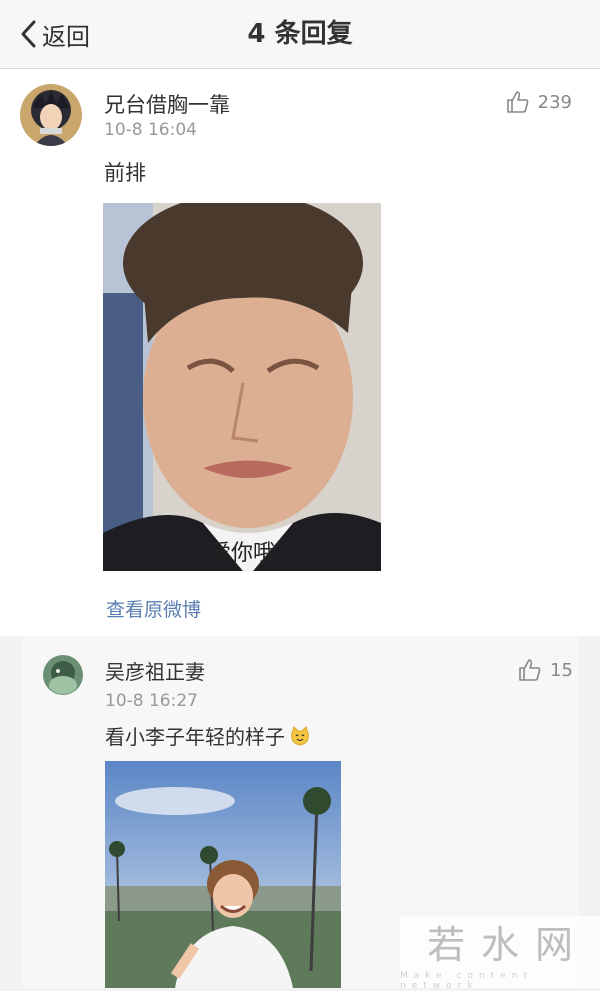 The width and height of the screenshot is (600, 991). What do you see at coordinates (300, 735) in the screenshot?
I see `smiley-cat-emoji` at bounding box center [300, 735].